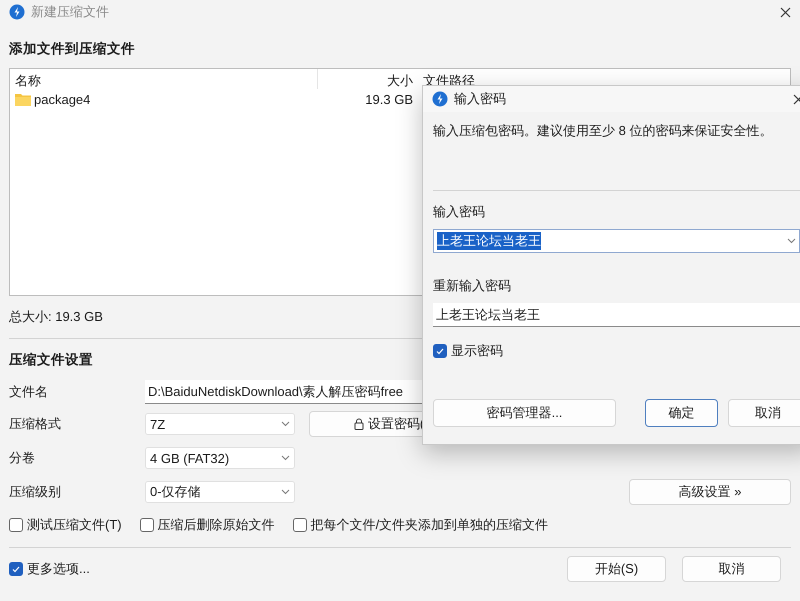 The width and height of the screenshot is (800, 601). What do you see at coordinates (164, 79) in the screenshot?
I see `column-header: 名称` at bounding box center [164, 79].